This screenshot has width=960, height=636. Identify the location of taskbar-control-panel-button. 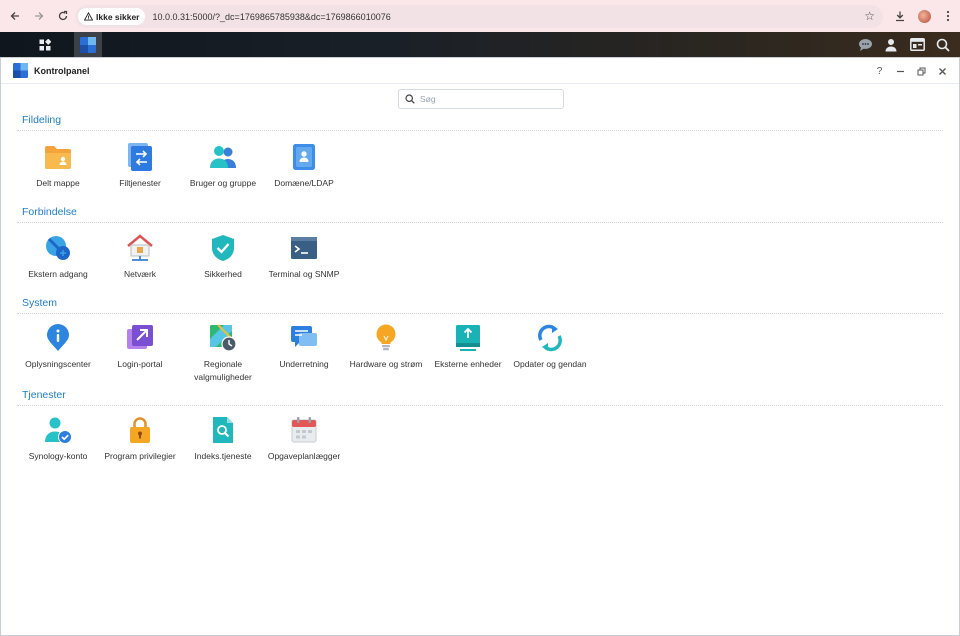
(88, 44).